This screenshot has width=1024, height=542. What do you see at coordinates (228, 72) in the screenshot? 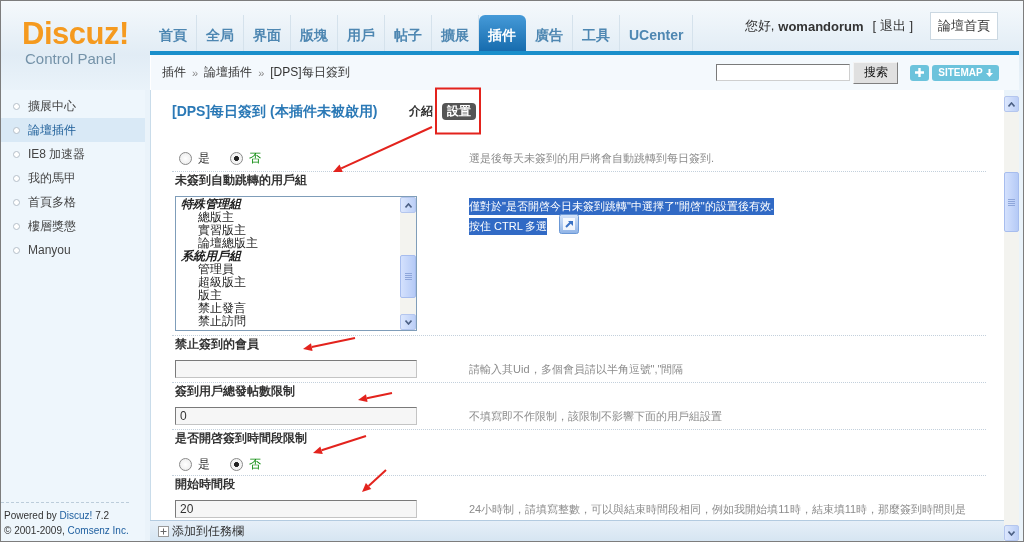
I see `breadcrumb-link: 論壇插件` at bounding box center [228, 72].